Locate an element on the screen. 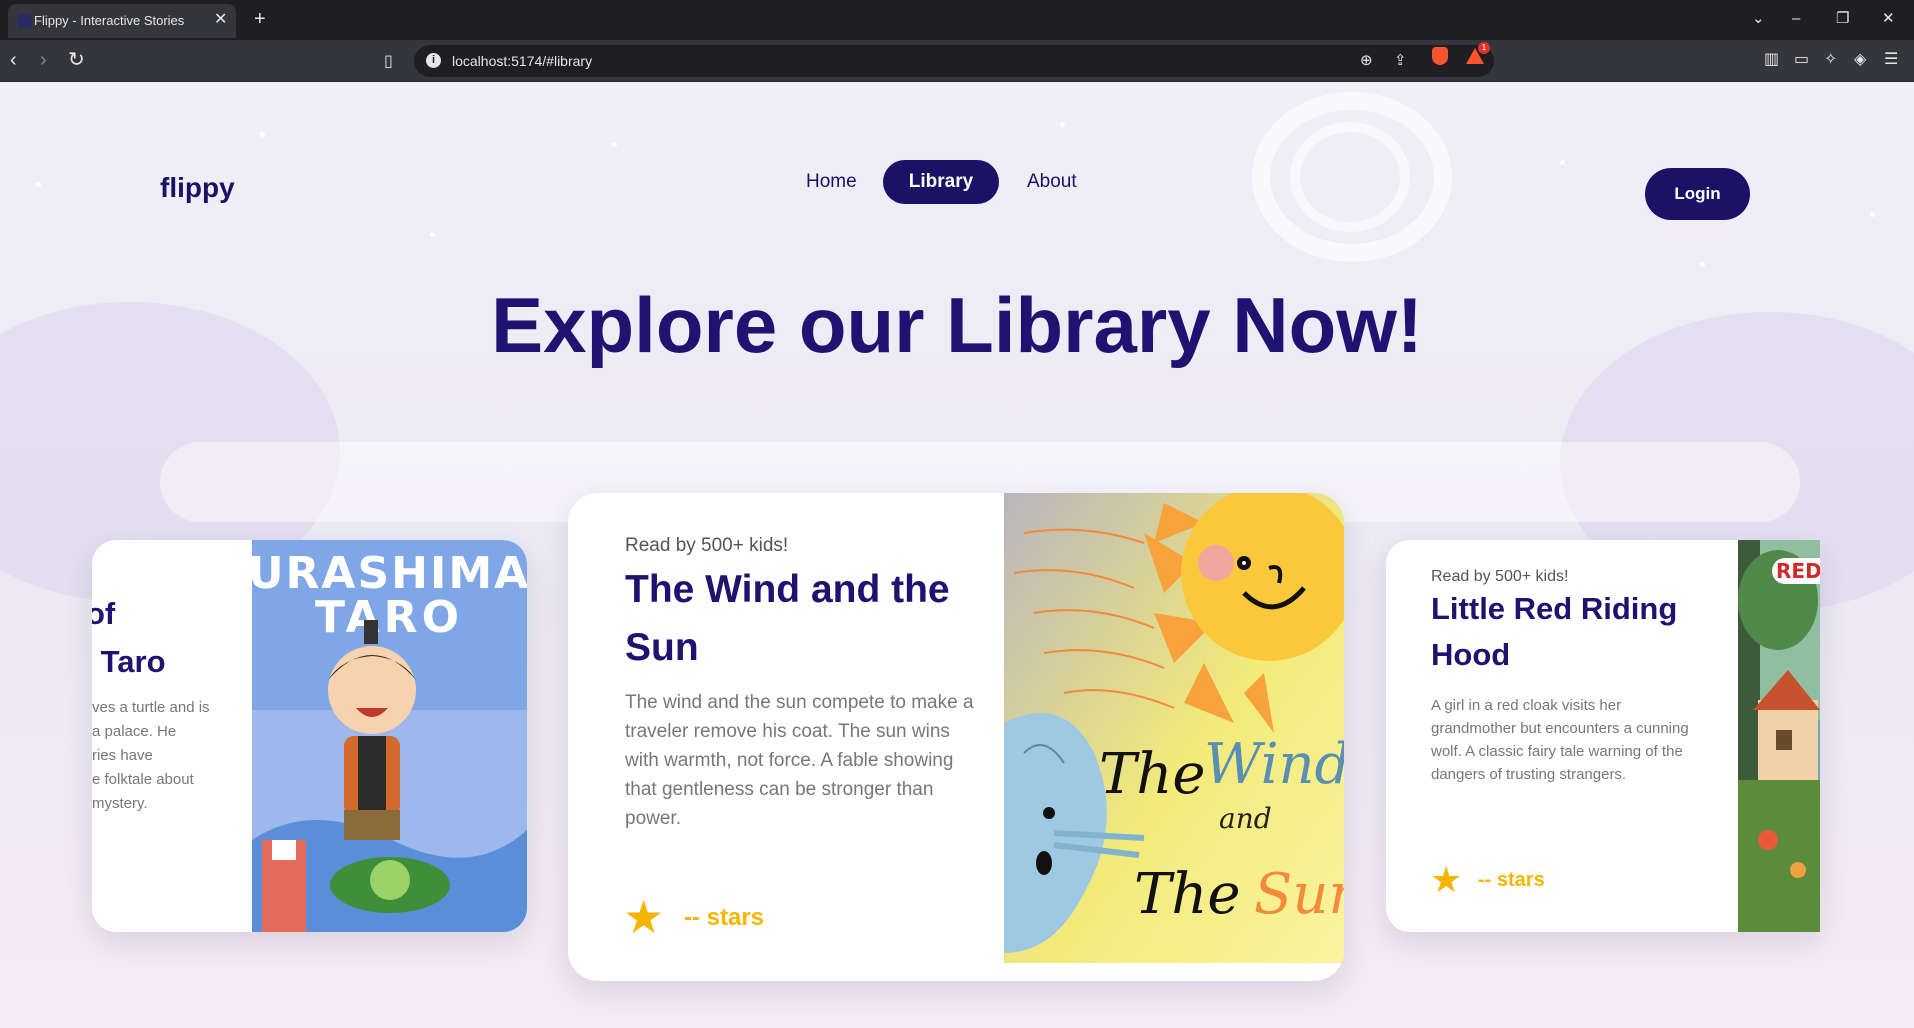 This screenshot has width=1914, height=1028. close-tab-icon: ✕ is located at coordinates (220, 20).